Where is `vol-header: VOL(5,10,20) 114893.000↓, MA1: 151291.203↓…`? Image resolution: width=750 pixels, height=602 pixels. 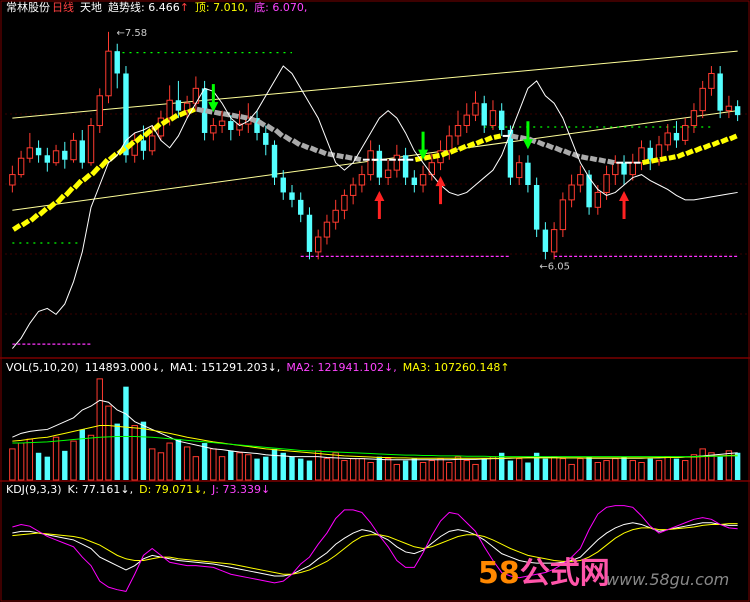 vol-header: VOL(5,10,20) 114893.000↓, MA1: 151291.203↓… is located at coordinates (261, 368).